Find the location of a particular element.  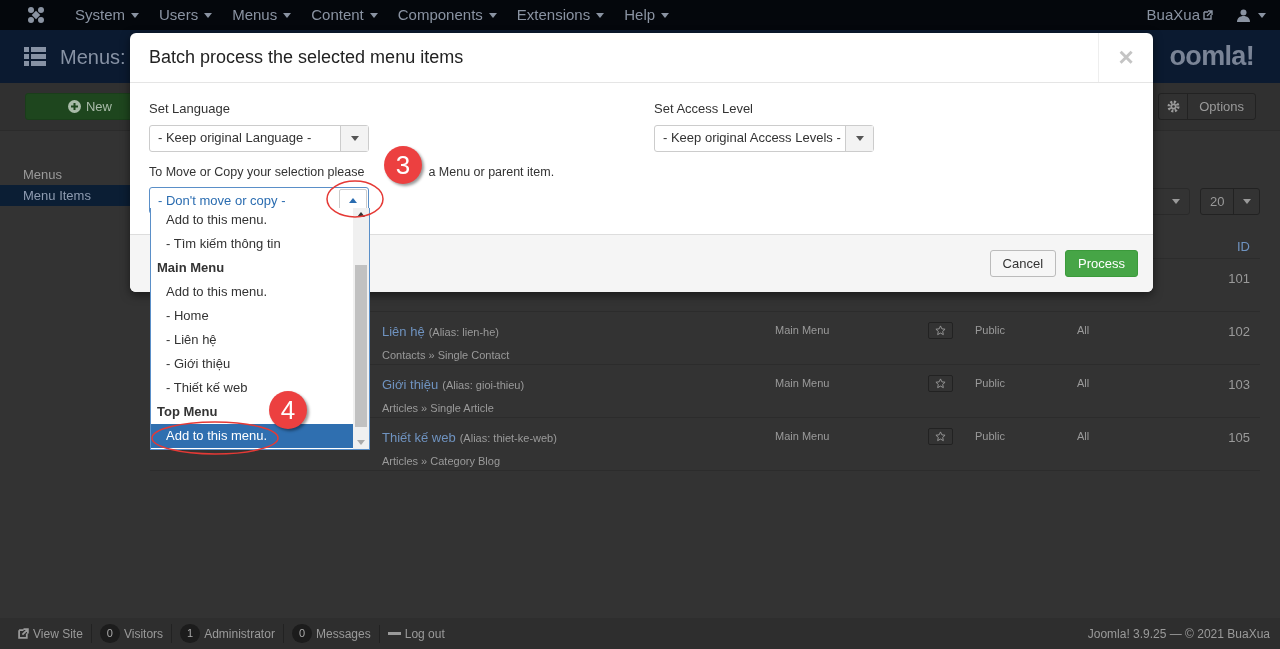

nav-menu-item: Help is located at coordinates (647, 15).